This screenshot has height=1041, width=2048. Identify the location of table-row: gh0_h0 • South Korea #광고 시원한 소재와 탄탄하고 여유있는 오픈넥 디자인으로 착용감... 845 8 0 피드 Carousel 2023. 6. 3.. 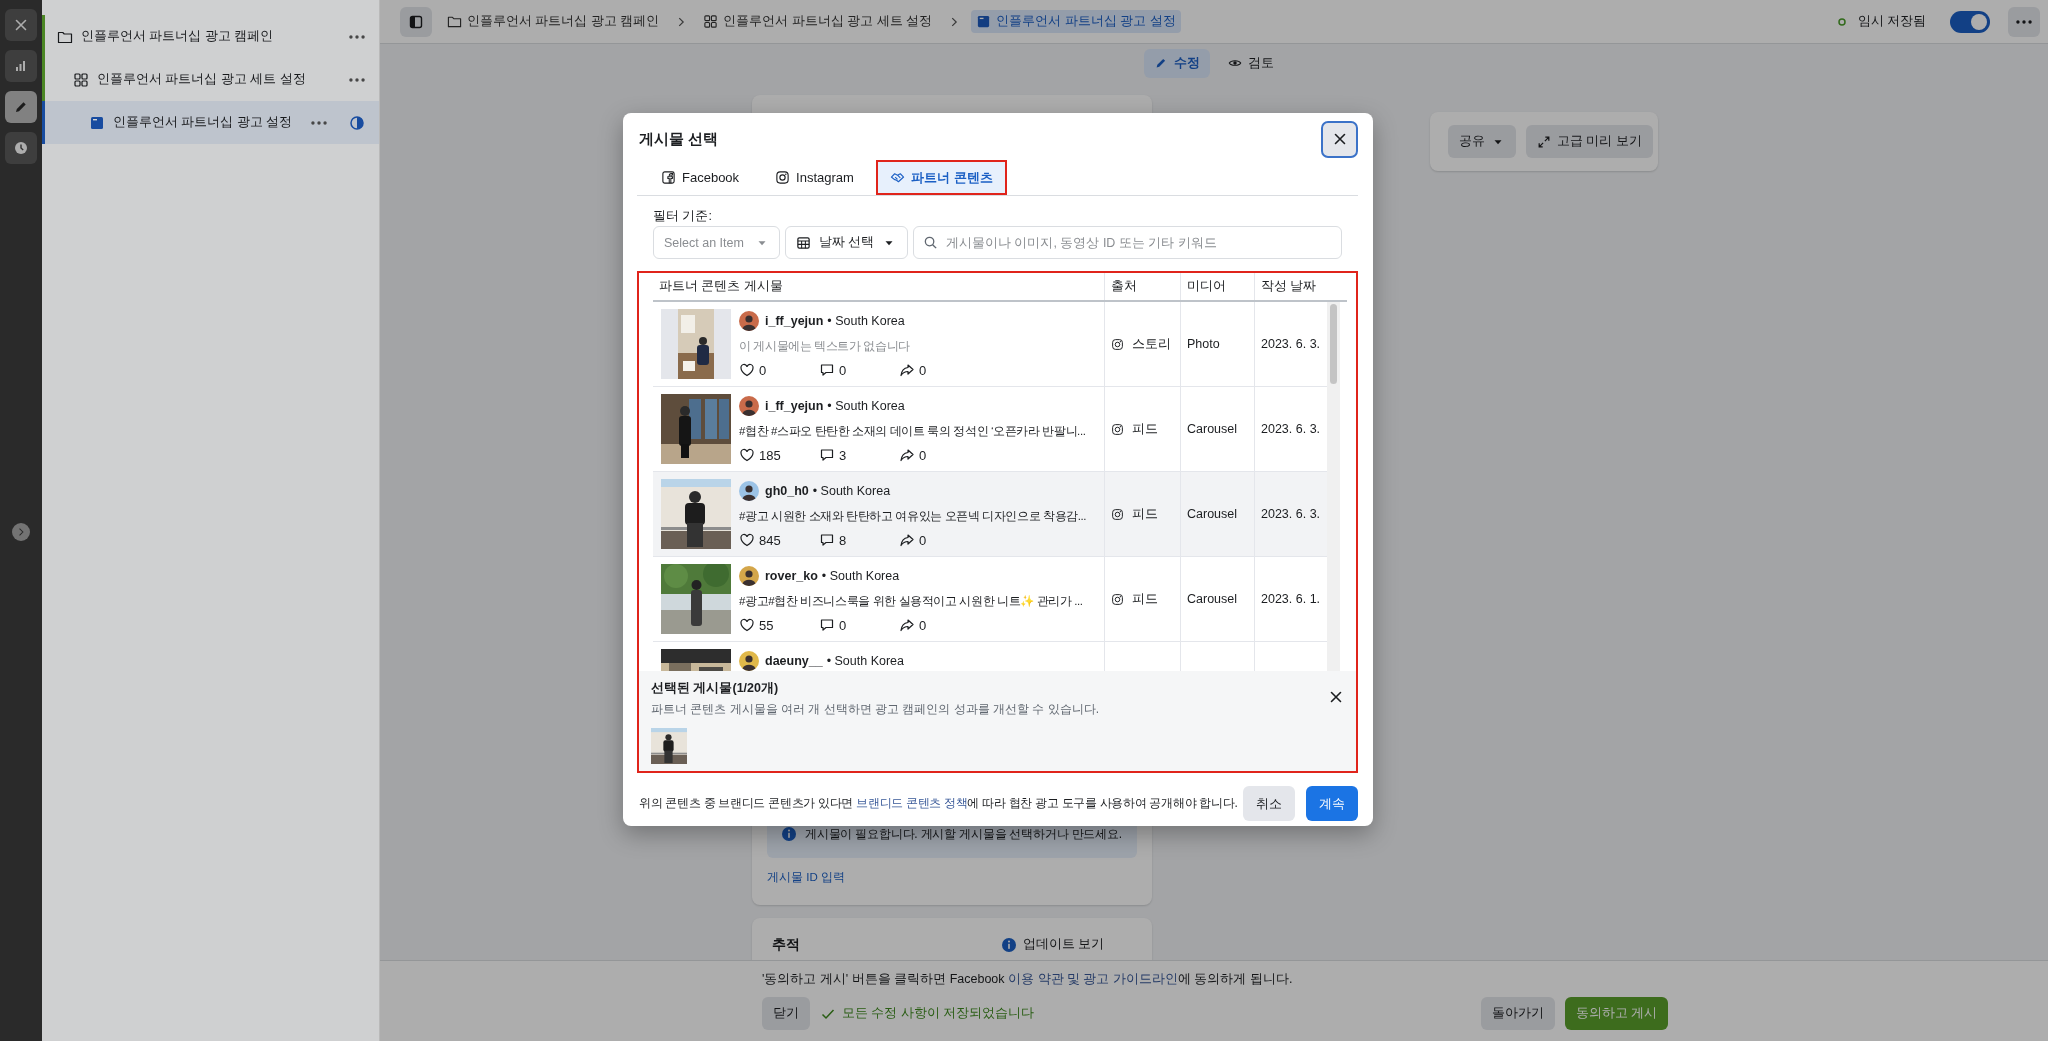
(990, 514).